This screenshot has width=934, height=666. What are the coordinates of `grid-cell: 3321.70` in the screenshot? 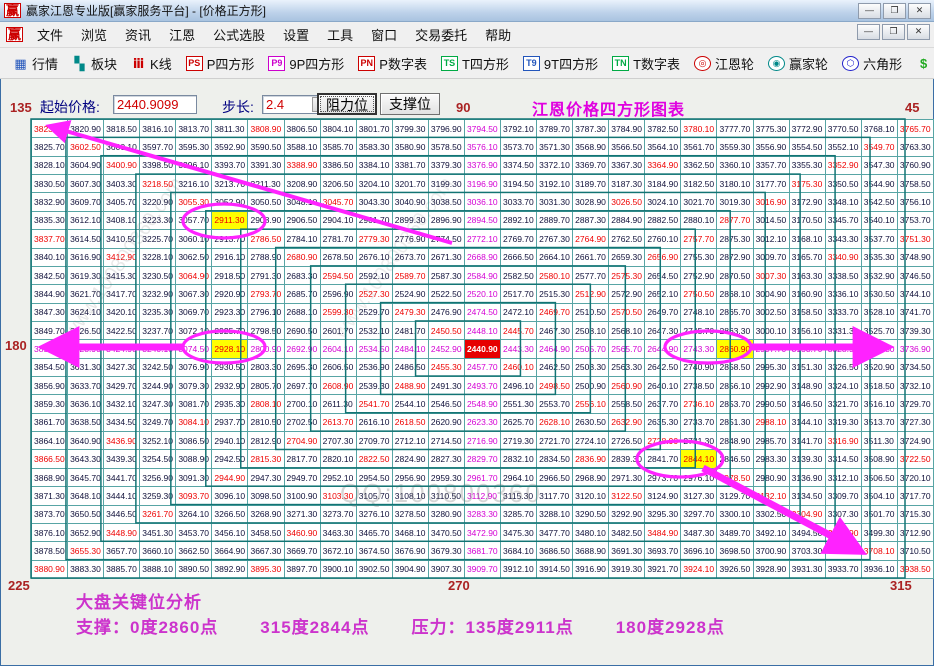 It's located at (843, 404).